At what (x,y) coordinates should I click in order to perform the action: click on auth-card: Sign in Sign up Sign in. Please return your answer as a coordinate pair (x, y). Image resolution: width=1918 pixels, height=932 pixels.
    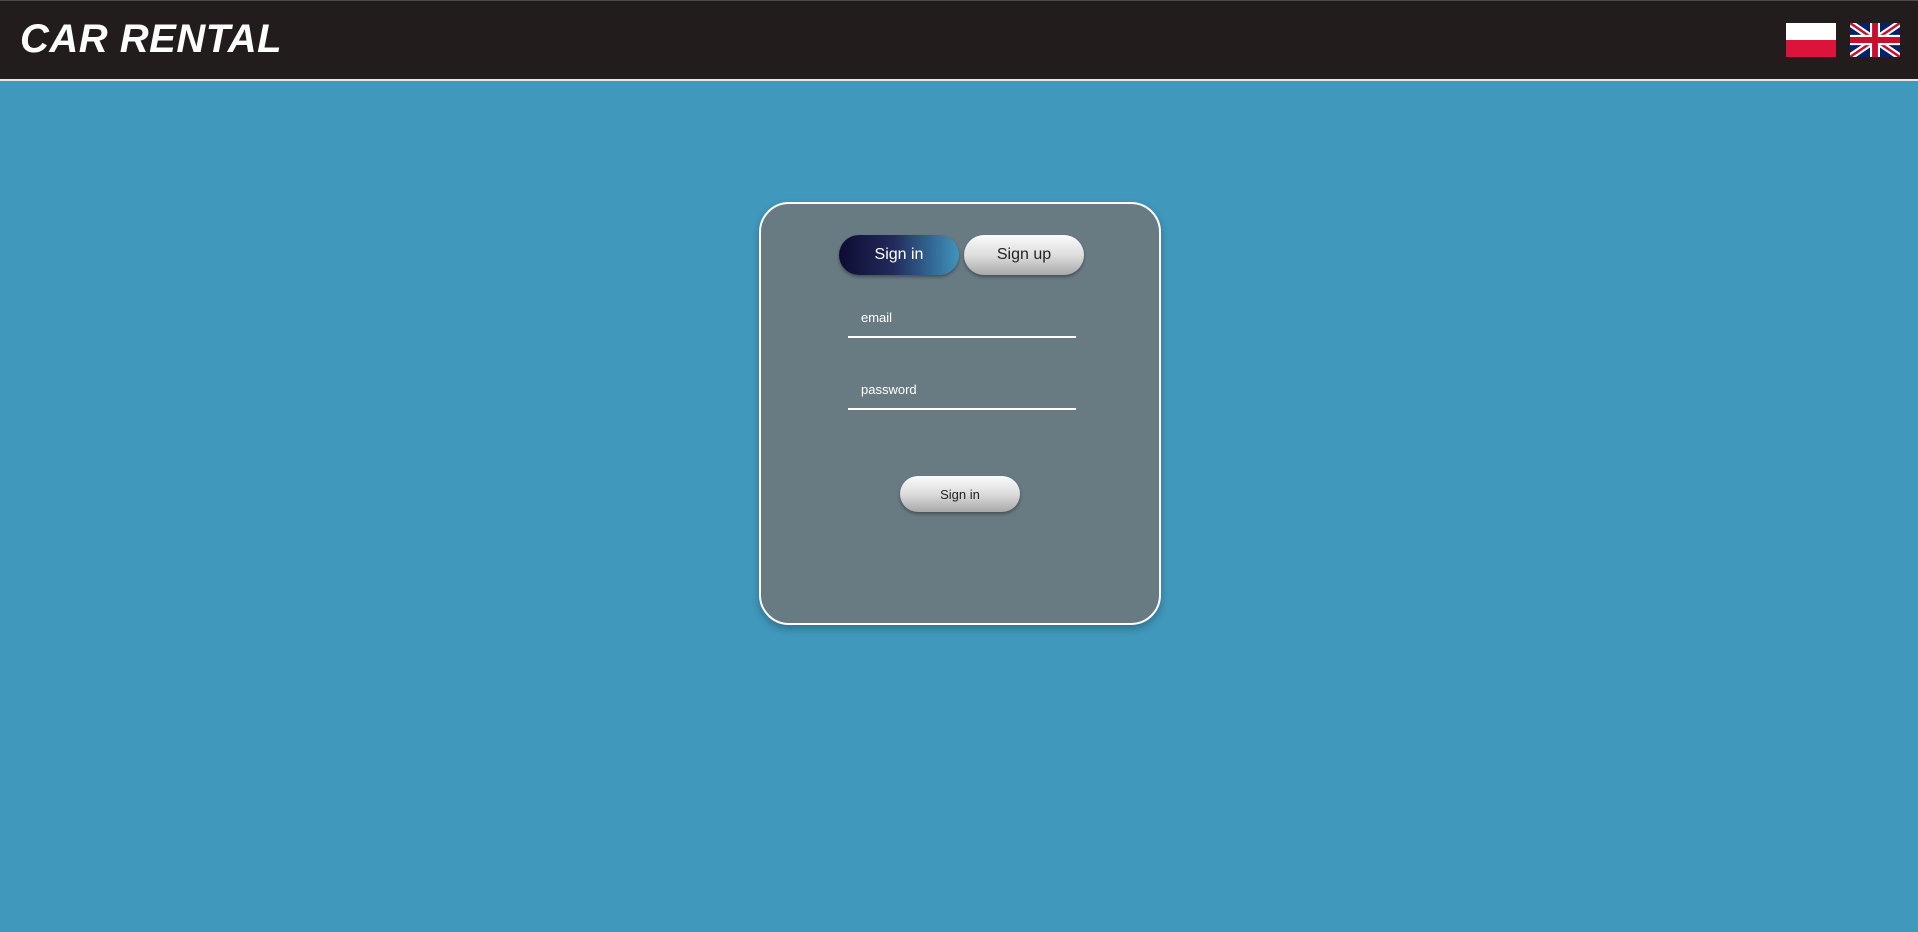
    Looking at the image, I should click on (960, 413).